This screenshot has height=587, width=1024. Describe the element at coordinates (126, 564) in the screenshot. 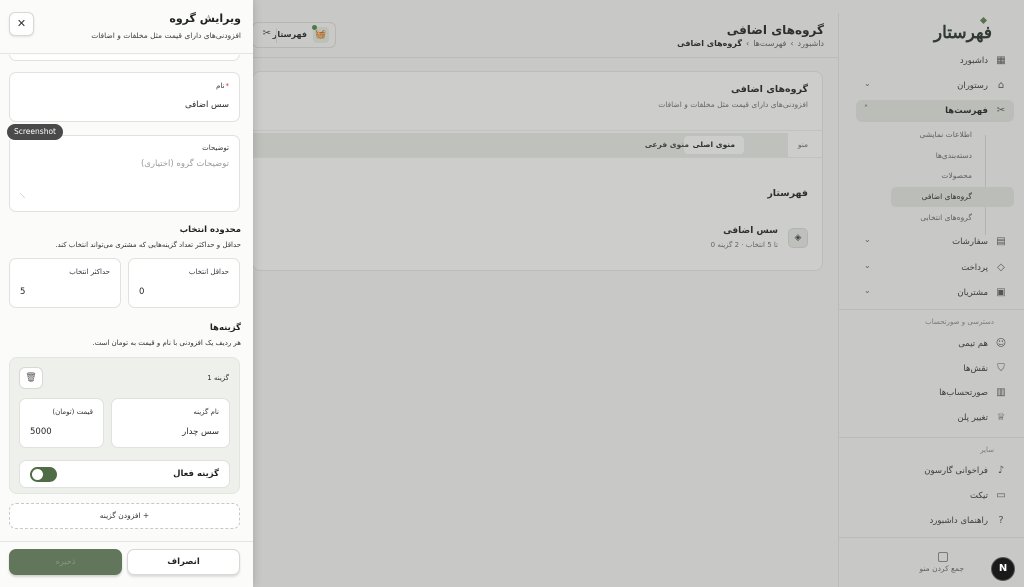

I see `drawer-footer: انصراف ذخیره` at that location.